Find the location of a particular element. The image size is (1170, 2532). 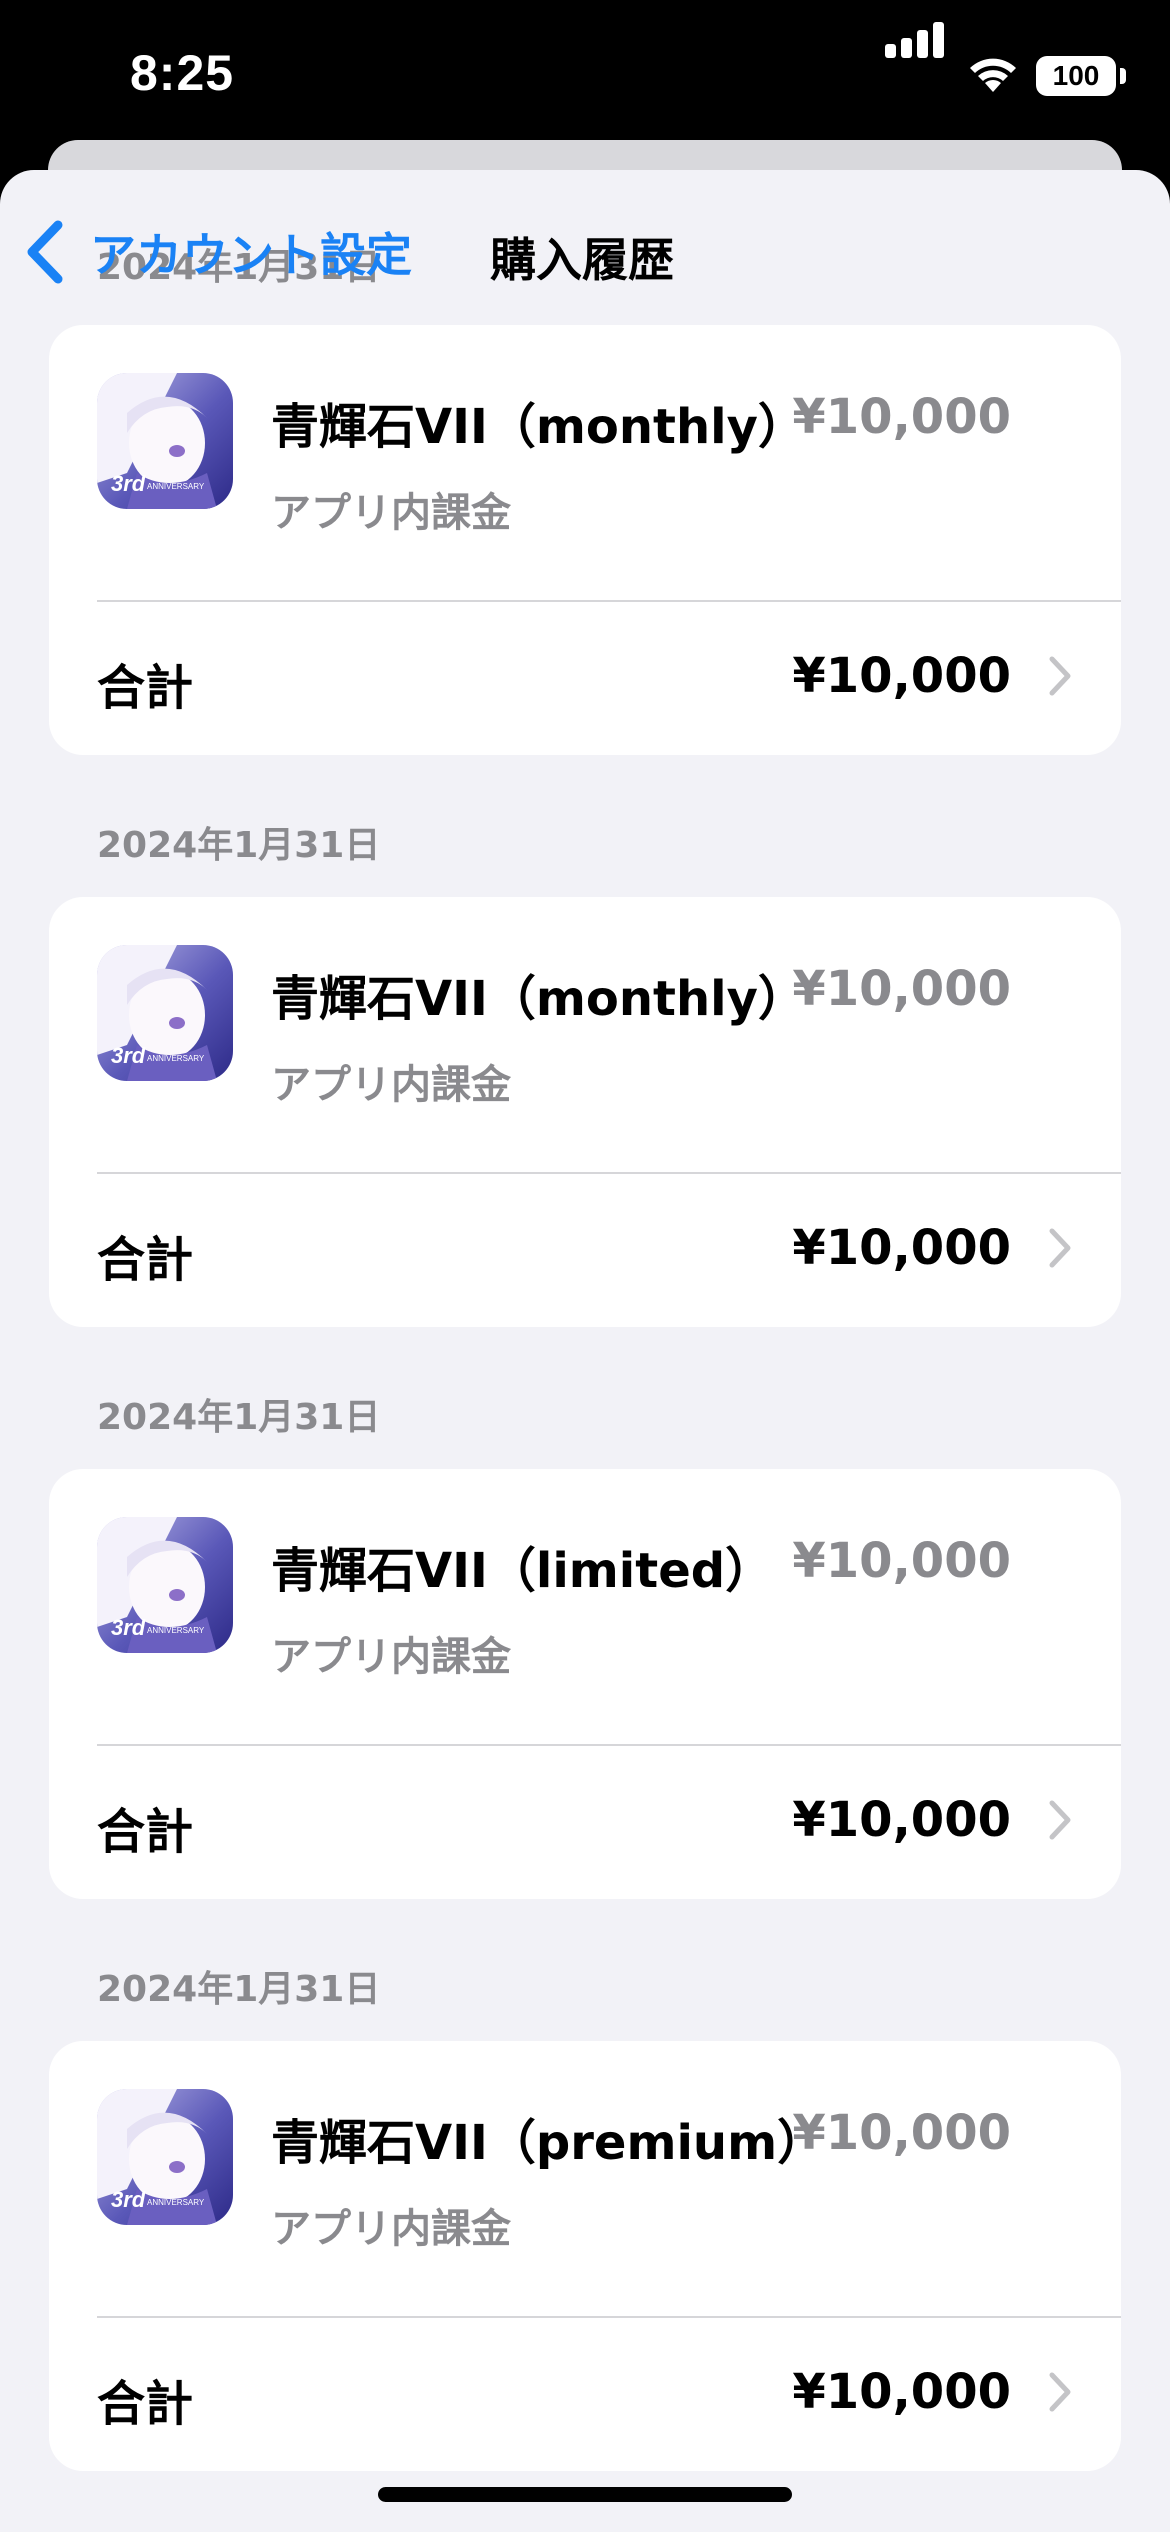

home-indicator is located at coordinates (585, 2494).